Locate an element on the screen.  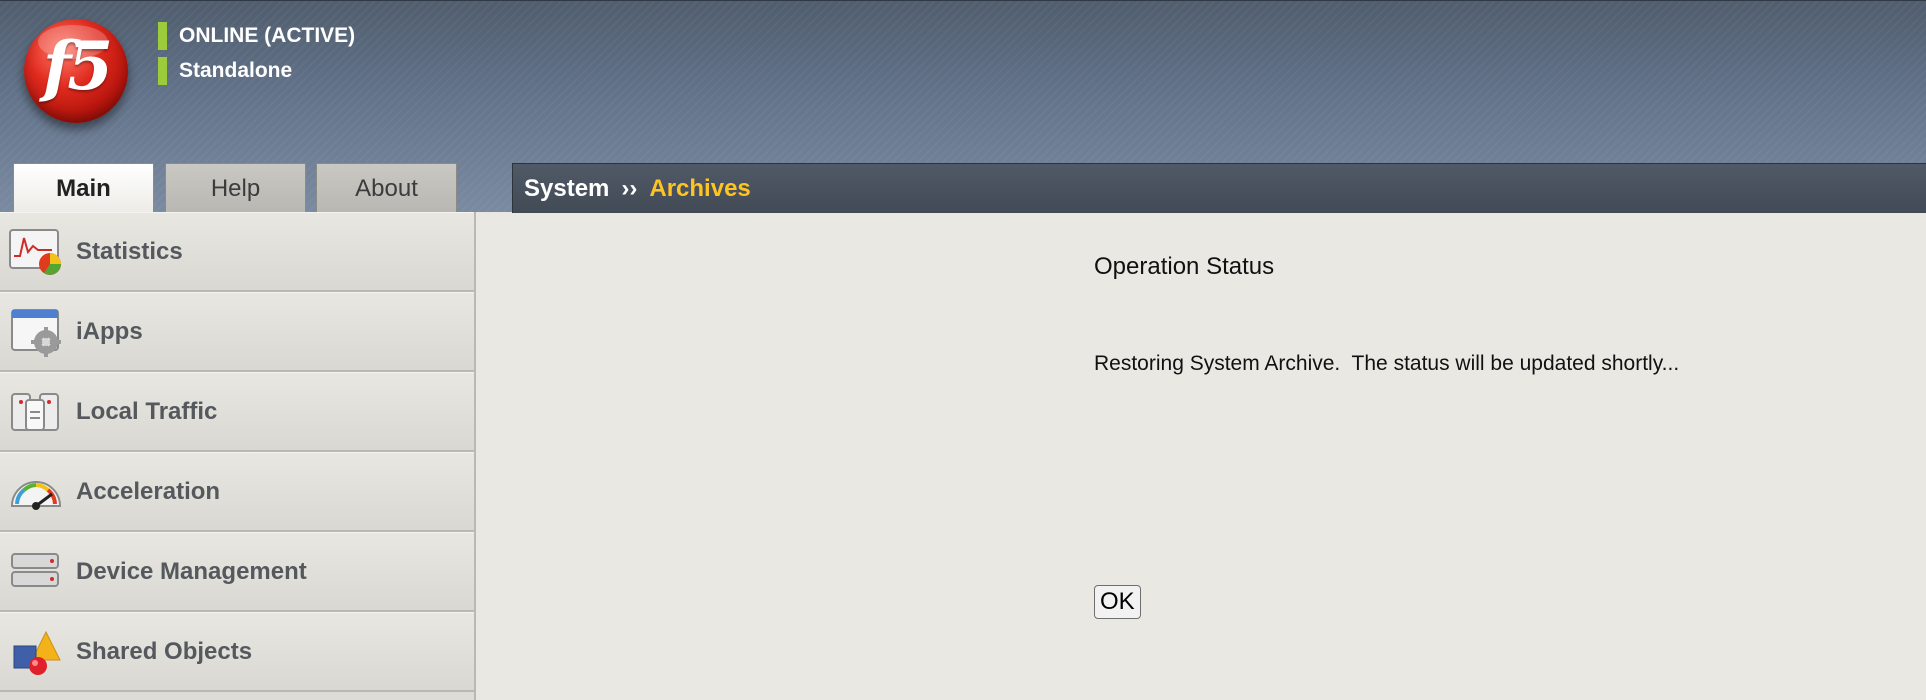
device-management-icon is located at coordinates (36, 572).